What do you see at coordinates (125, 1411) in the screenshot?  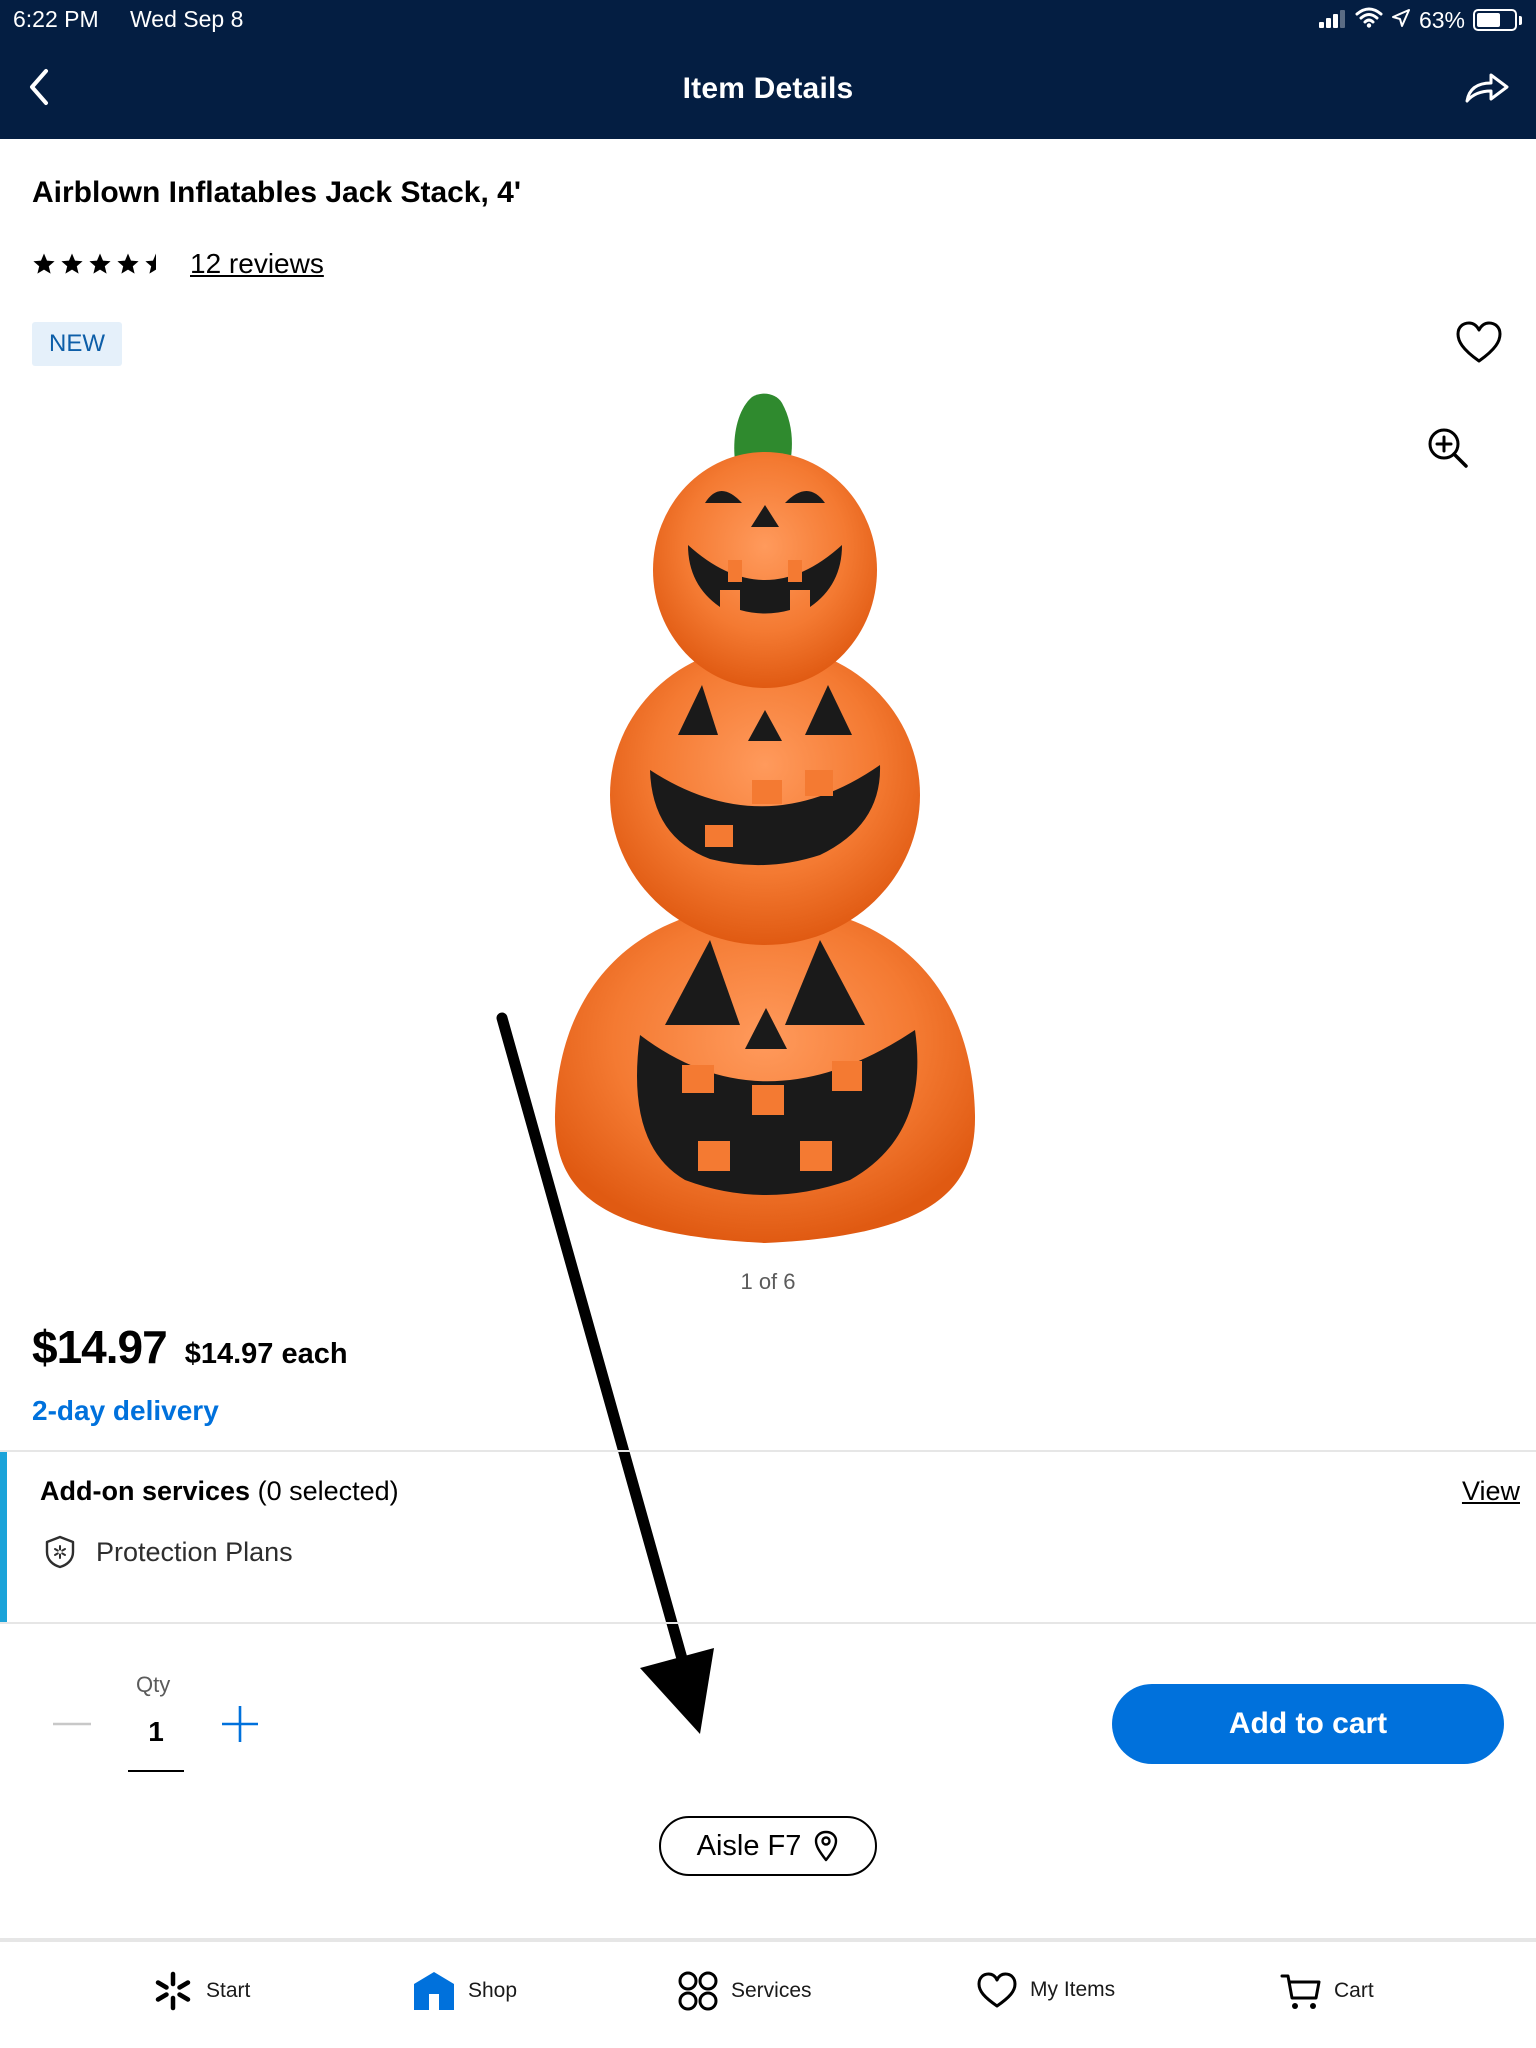 I see `delivery-option: 2-day delivery` at bounding box center [125, 1411].